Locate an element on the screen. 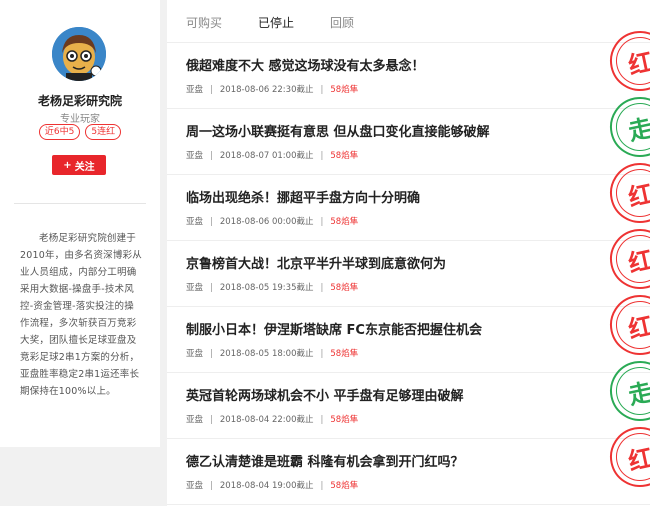 The width and height of the screenshot is (650, 506). article-meta: 亚盘 | 2018-08-05 19:35截止 | 58焰隼 is located at coordinates (272, 288).